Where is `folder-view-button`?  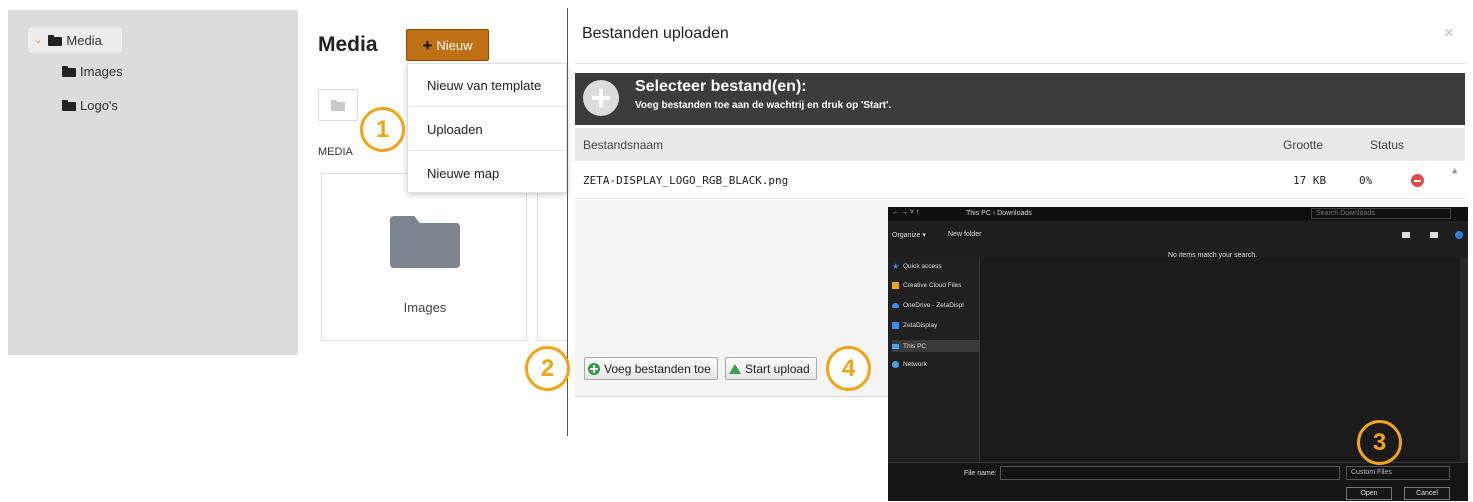
folder-view-button is located at coordinates (338, 105).